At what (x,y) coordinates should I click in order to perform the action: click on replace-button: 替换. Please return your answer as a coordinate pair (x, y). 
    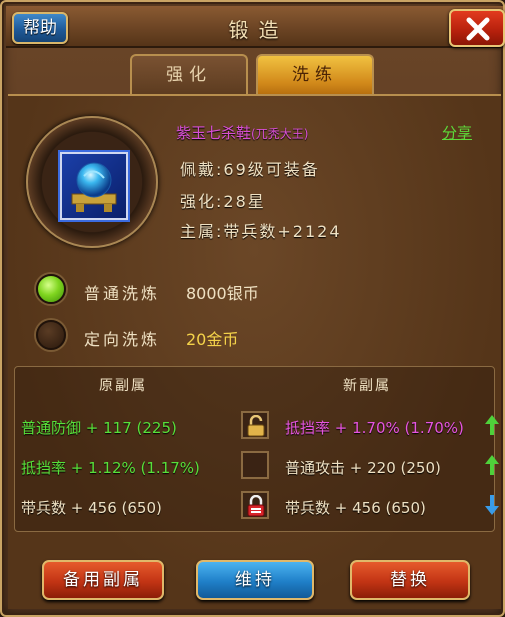
    Looking at the image, I should click on (410, 580).